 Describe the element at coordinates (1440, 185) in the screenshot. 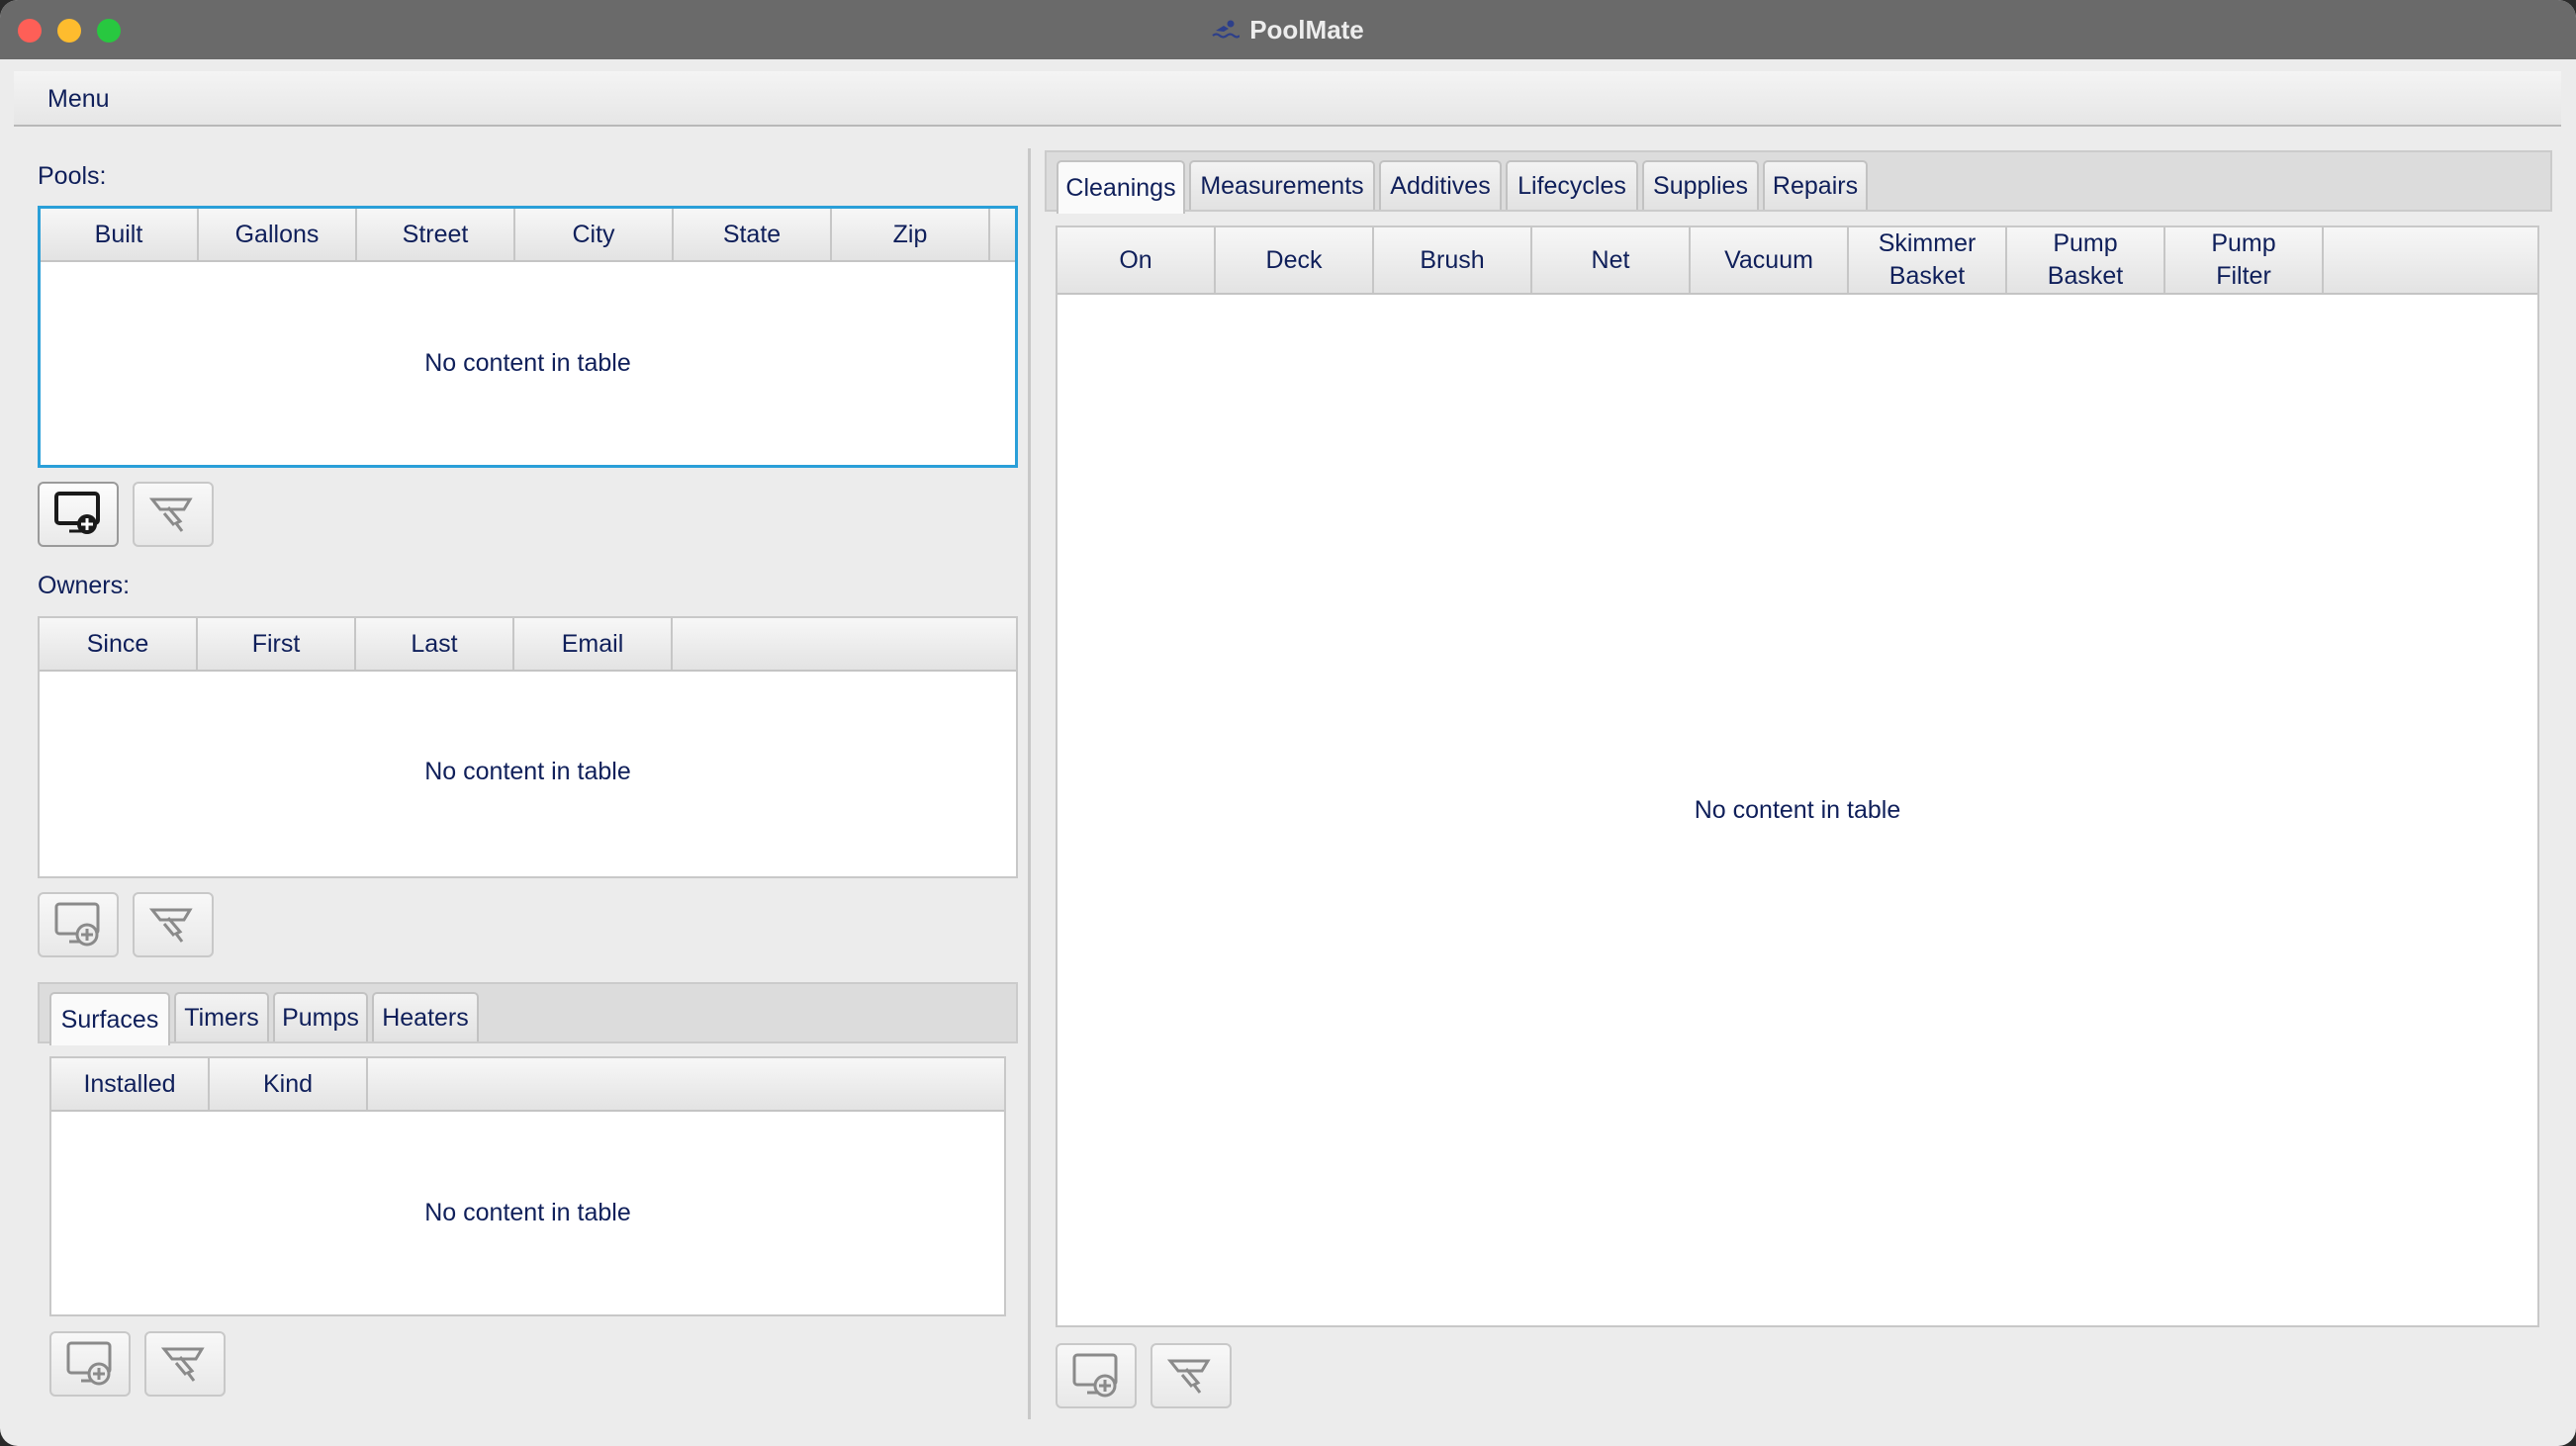

I see `tab-additives: Additives` at that location.